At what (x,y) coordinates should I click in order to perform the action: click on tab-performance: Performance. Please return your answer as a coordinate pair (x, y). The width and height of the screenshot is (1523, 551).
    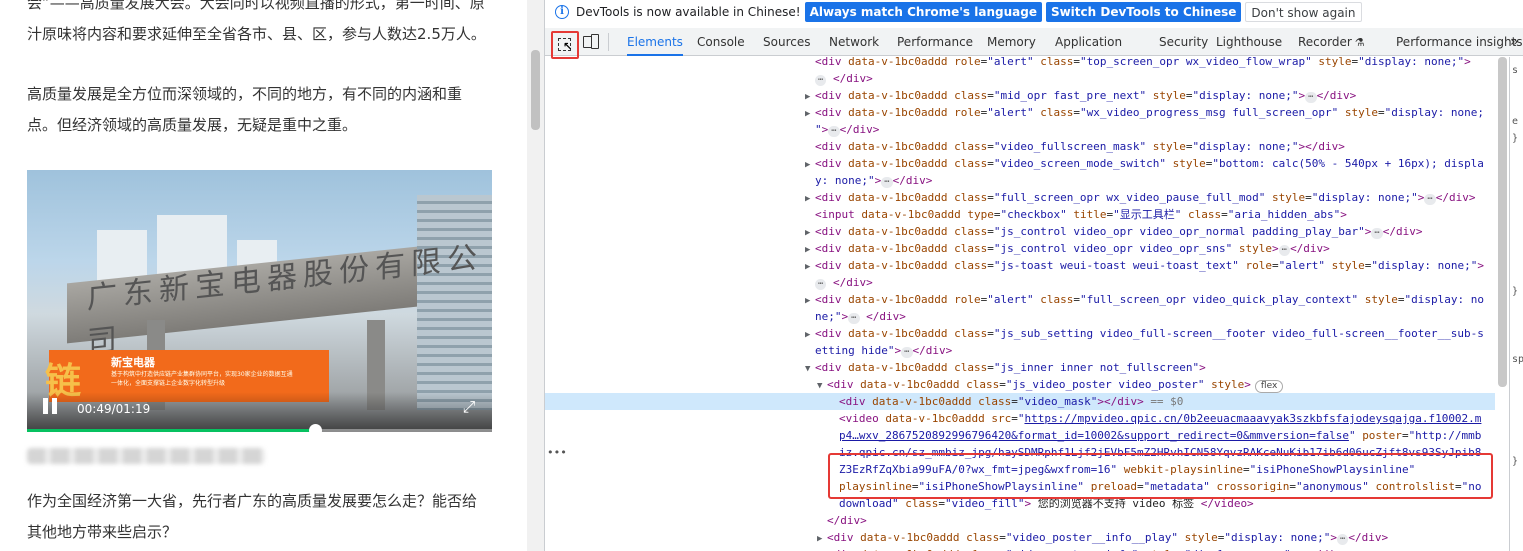
    Looking at the image, I should click on (935, 42).